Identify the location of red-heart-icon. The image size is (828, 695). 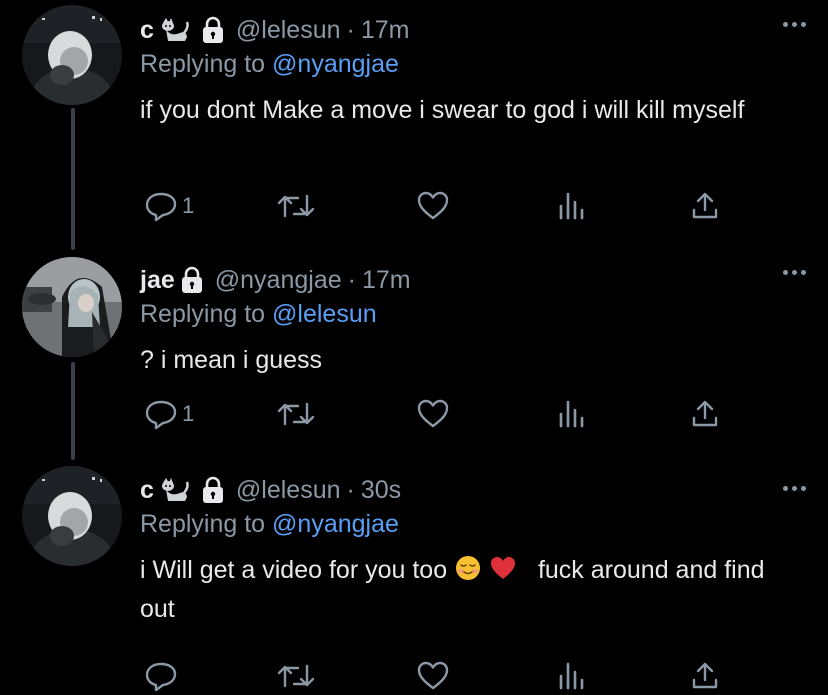
(503, 573).